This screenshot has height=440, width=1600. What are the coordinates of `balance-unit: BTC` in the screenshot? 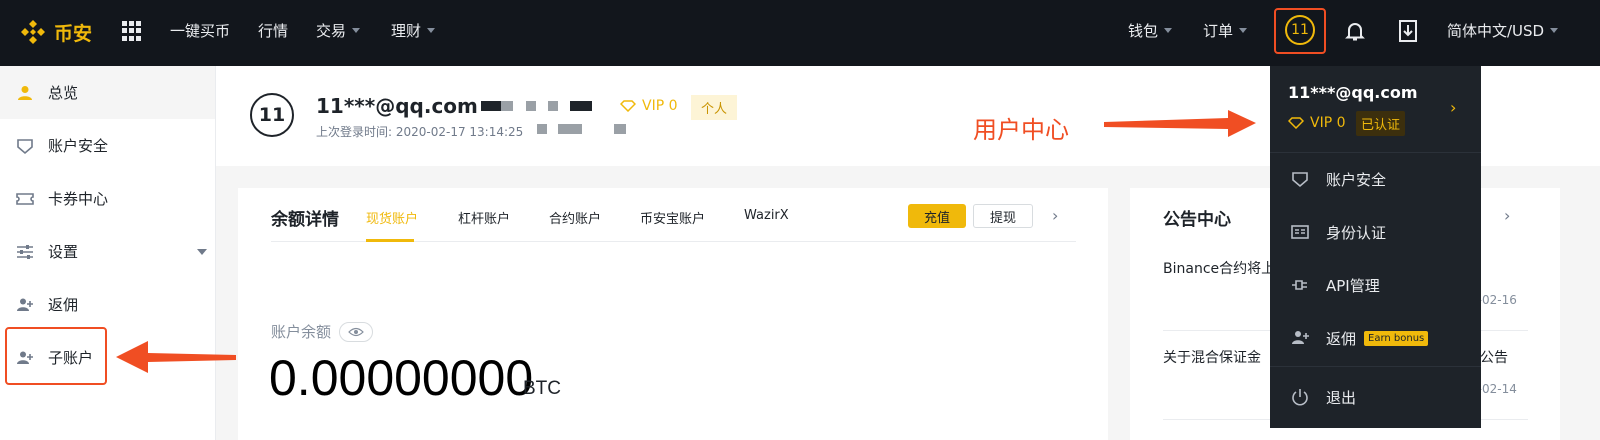 It's located at (542, 388).